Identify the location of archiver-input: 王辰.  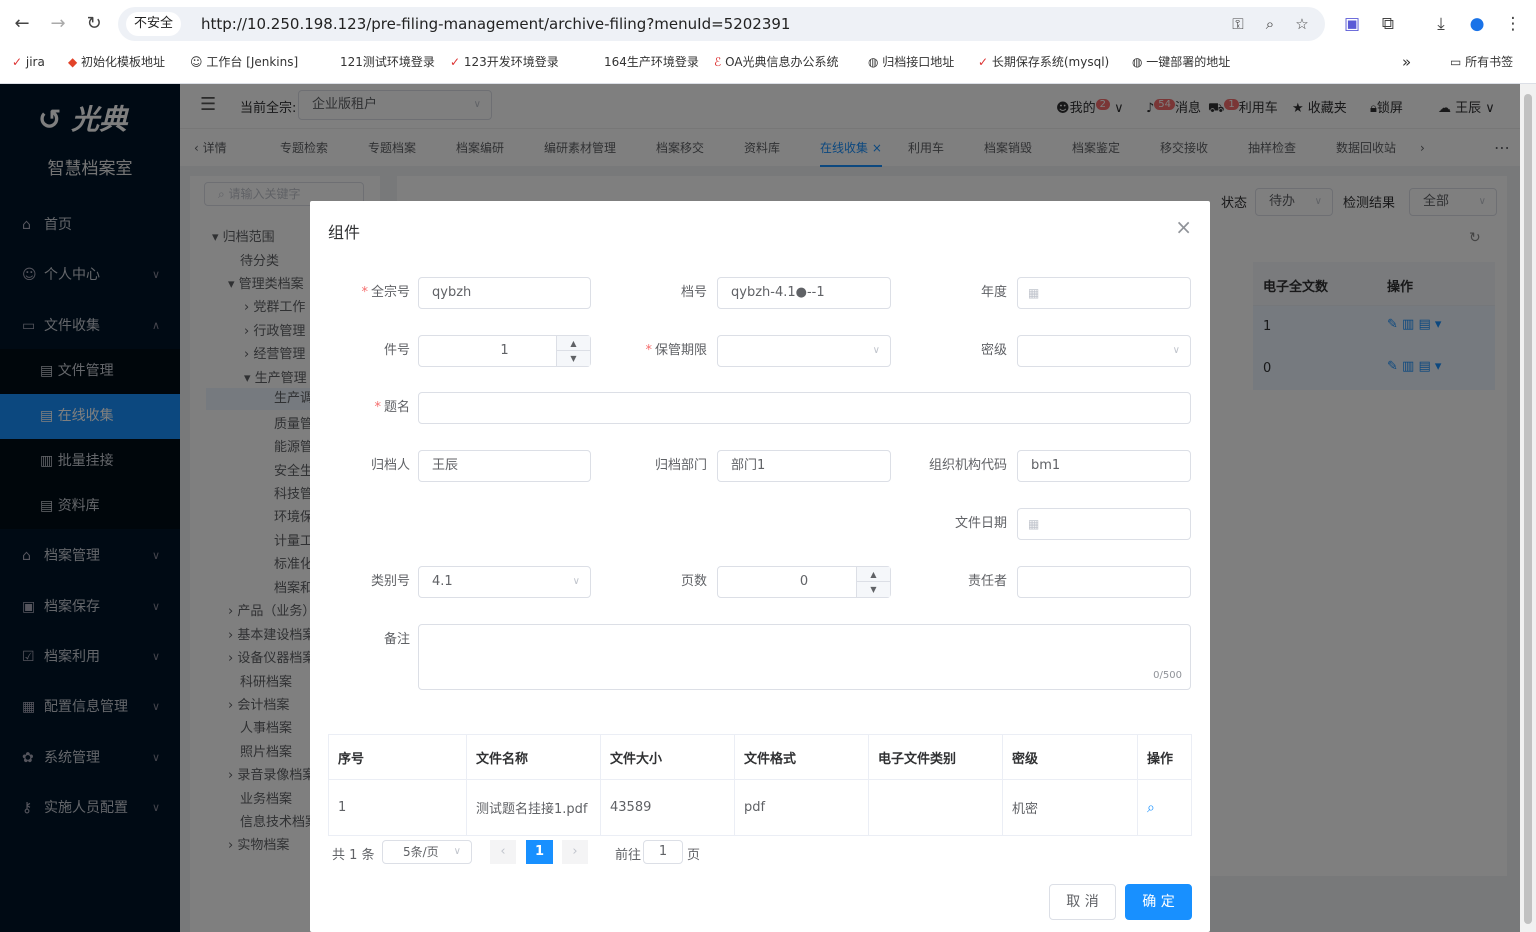
(504, 466).